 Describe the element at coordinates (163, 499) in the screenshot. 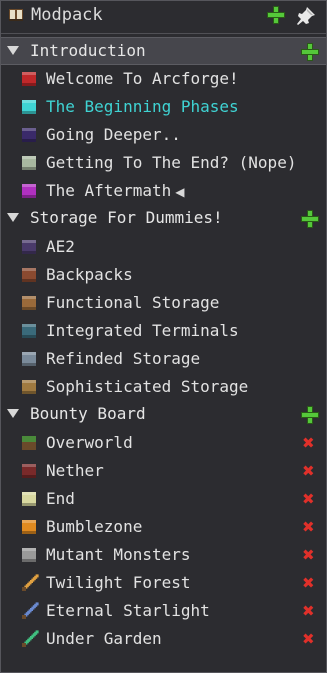

I see `chapter-item: End ✖` at that location.